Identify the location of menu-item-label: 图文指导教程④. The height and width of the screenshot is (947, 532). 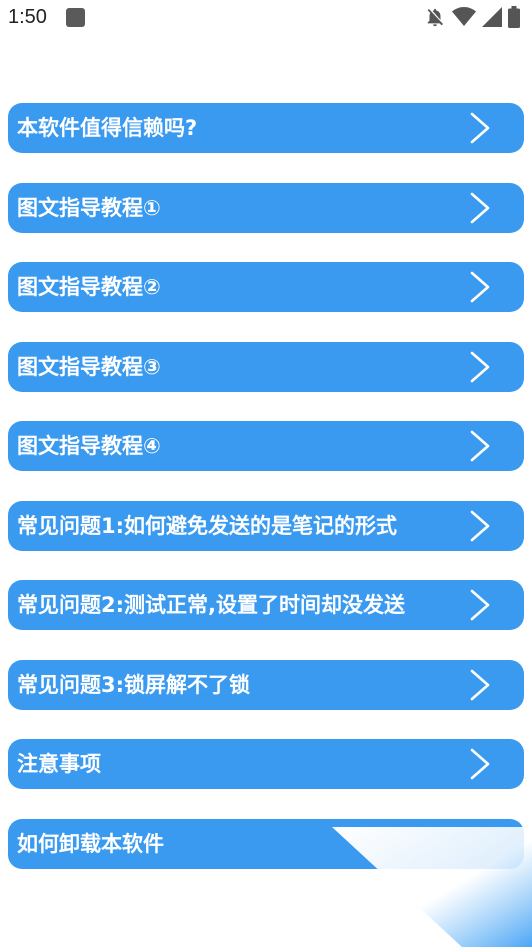
(89, 446).